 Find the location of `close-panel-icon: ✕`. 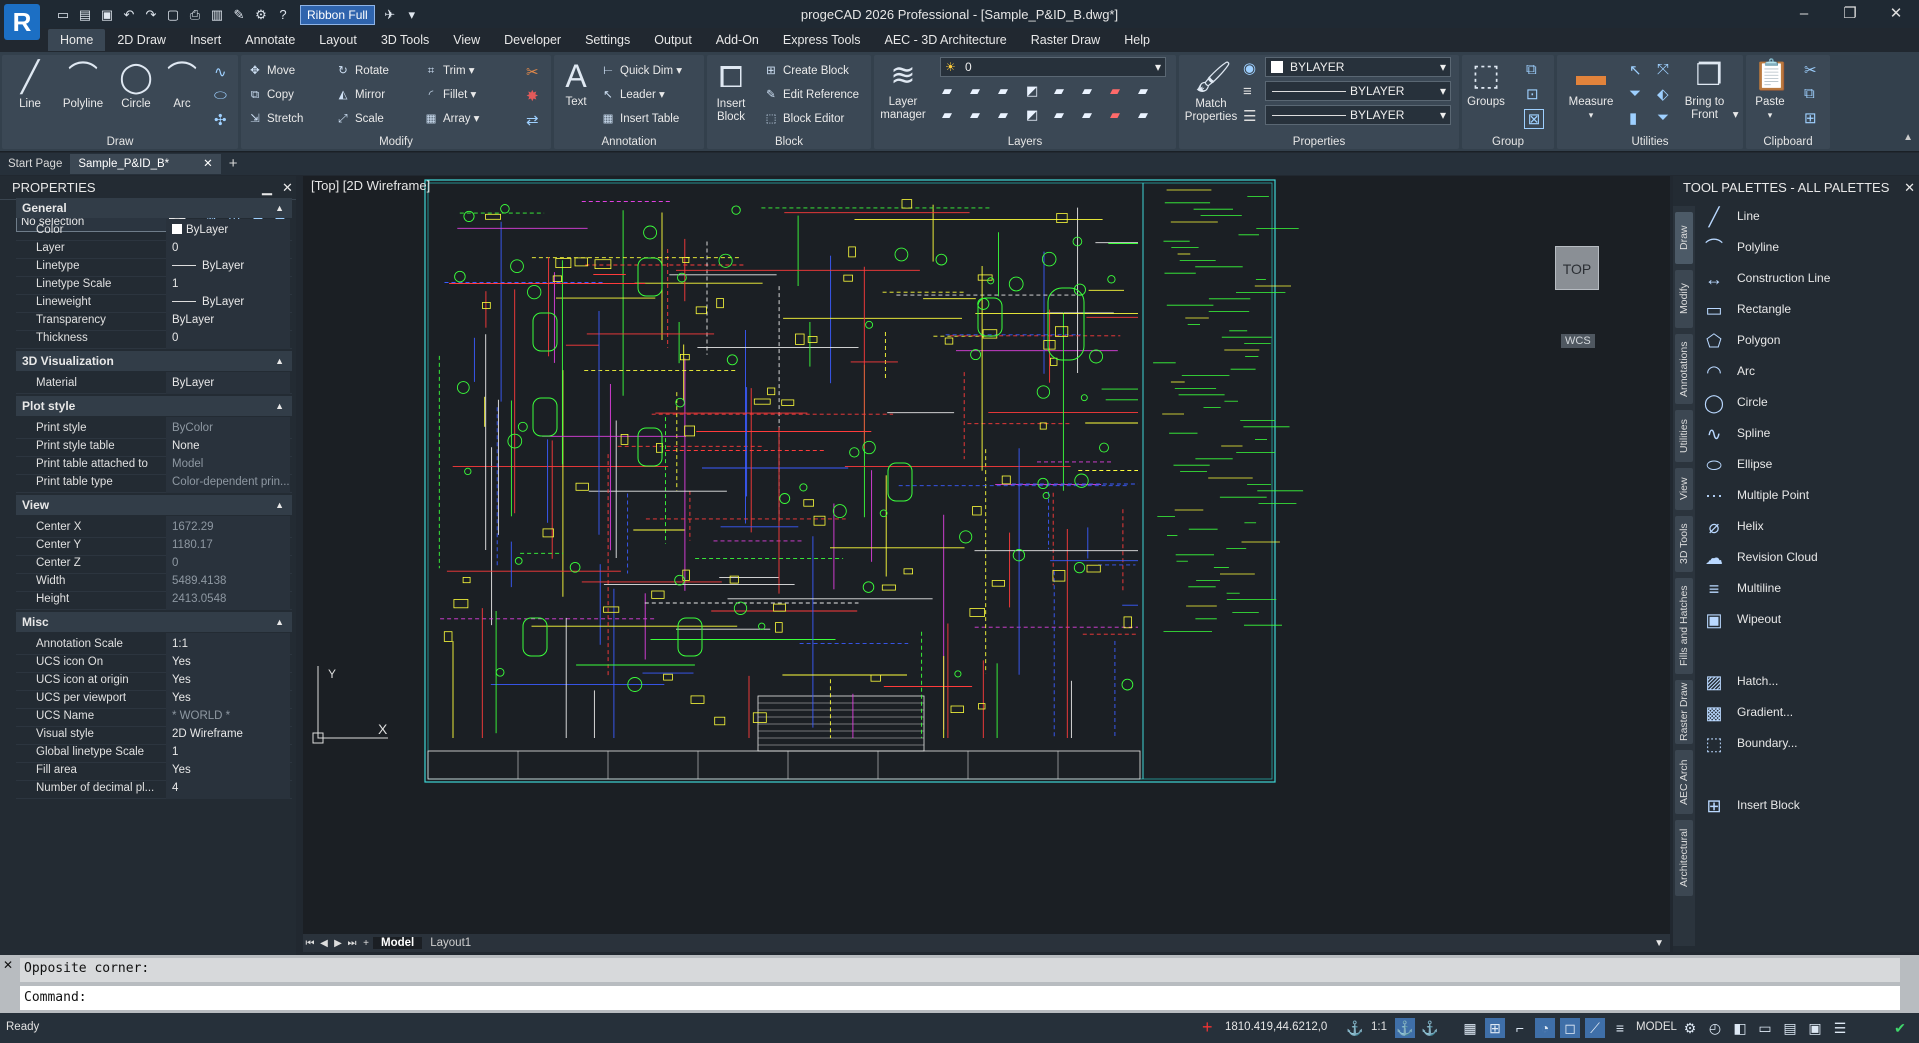

close-panel-icon: ✕ is located at coordinates (287, 188).